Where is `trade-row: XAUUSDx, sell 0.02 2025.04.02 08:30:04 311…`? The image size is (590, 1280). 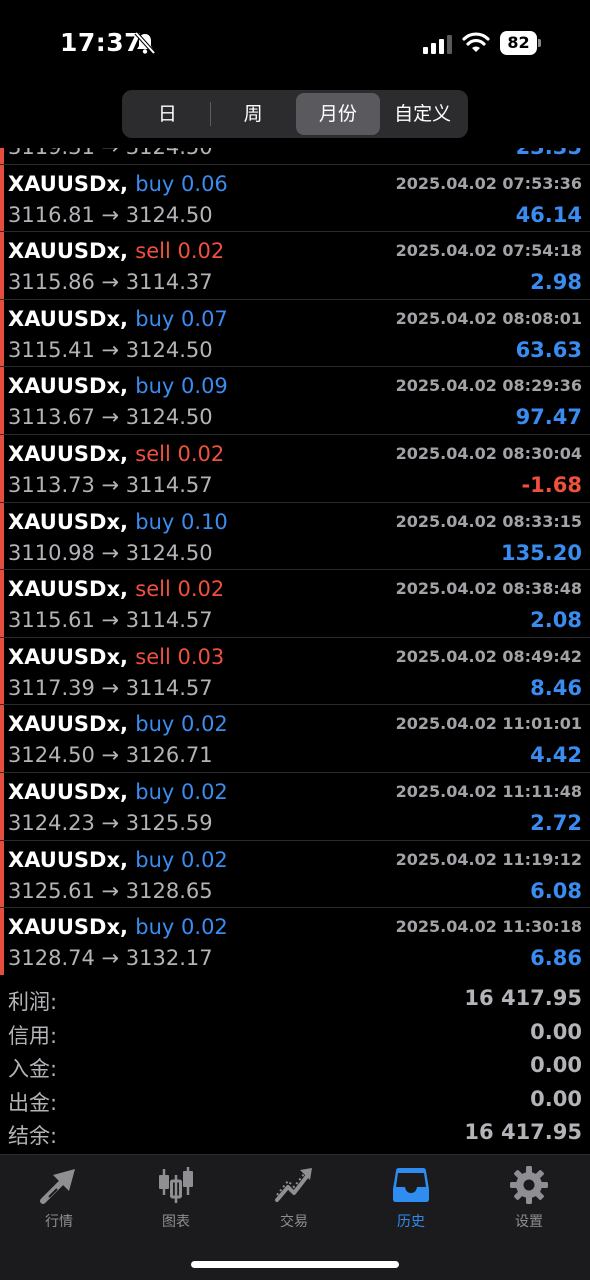
trade-row: XAUUSDx, sell 0.02 2025.04.02 08:30:04 311… is located at coordinates (295, 468).